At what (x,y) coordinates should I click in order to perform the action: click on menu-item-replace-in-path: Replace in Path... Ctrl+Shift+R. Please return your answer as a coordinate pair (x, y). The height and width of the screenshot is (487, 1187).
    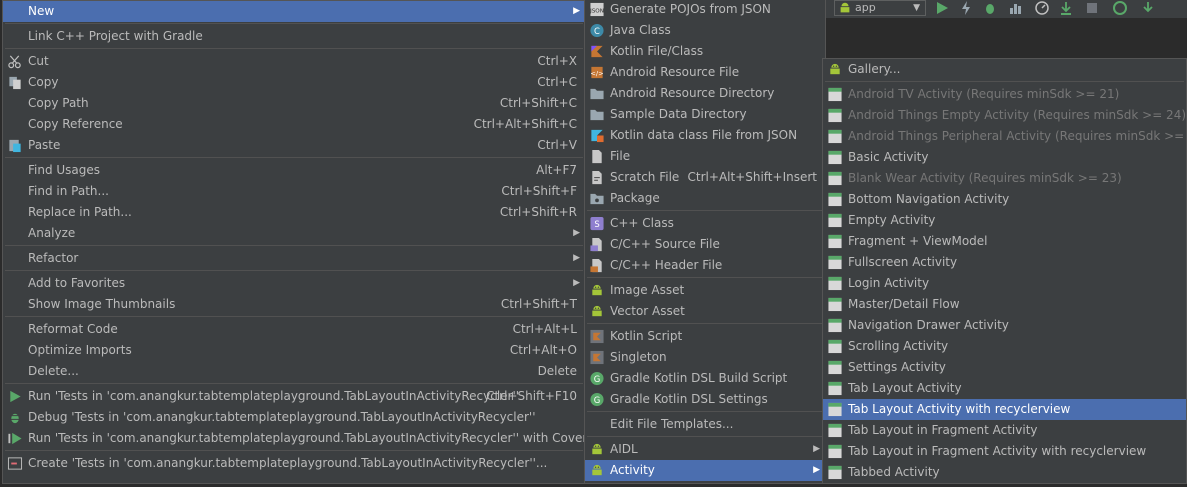
    Looking at the image, I should click on (294, 212).